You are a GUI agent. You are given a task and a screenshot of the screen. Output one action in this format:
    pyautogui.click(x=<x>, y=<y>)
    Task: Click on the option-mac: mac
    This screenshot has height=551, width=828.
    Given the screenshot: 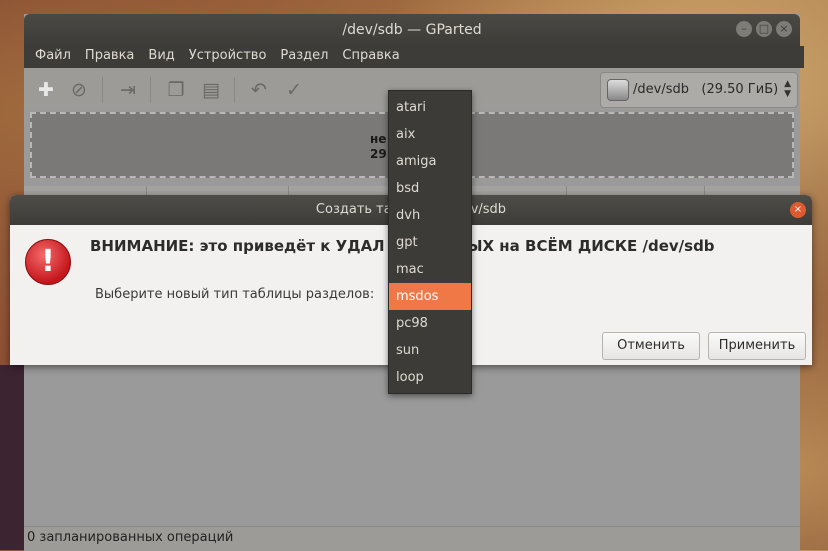 What is the action you would take?
    pyautogui.click(x=430, y=269)
    